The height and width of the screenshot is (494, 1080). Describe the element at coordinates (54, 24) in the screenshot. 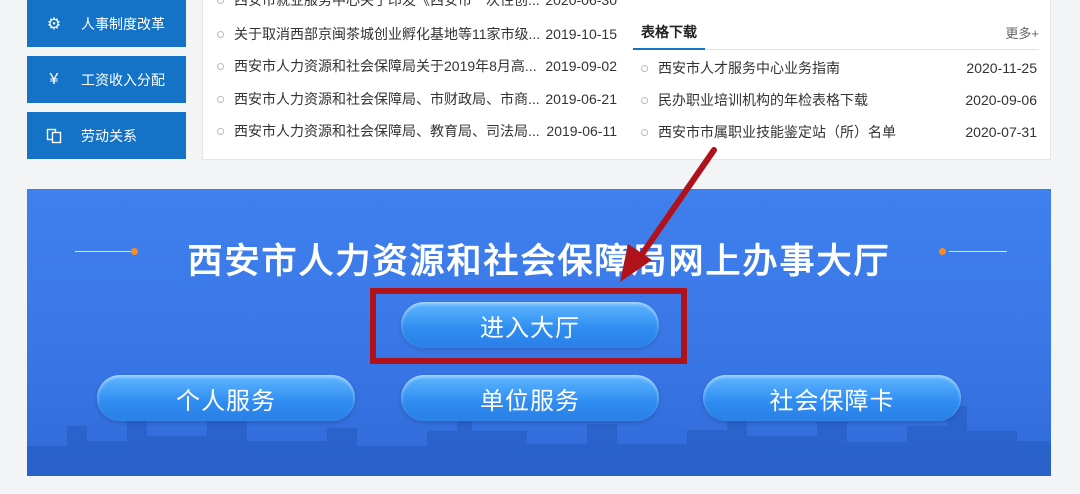

I see `gear-icon: ⚙` at that location.